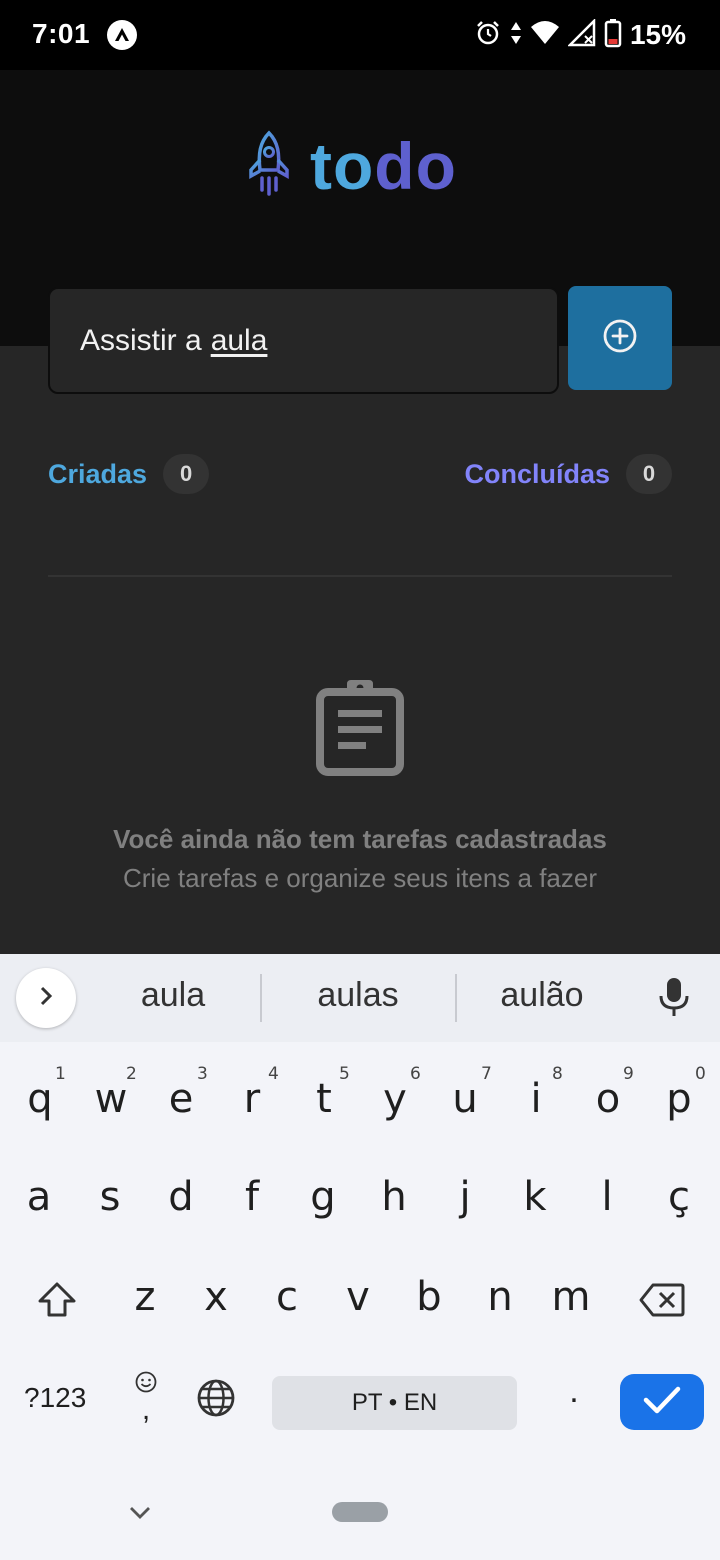  What do you see at coordinates (181, 1197) in the screenshot?
I see `key-d: d` at bounding box center [181, 1197].